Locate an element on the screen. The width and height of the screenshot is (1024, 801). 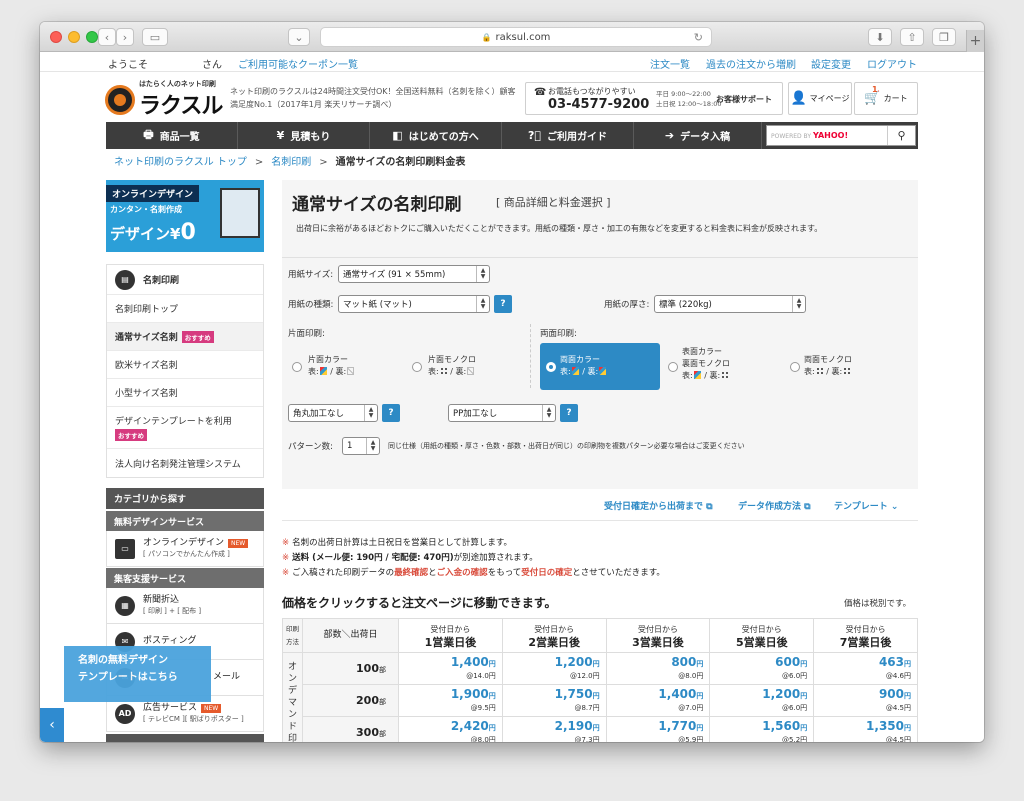
pp-select: PP加工なし ▲ ▼ is located at coordinates (502, 413).